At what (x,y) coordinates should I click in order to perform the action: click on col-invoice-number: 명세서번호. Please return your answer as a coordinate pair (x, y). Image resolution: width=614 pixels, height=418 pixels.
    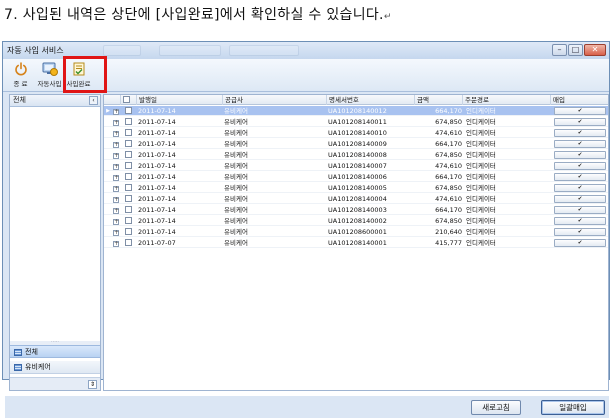
    Looking at the image, I should click on (371, 100).